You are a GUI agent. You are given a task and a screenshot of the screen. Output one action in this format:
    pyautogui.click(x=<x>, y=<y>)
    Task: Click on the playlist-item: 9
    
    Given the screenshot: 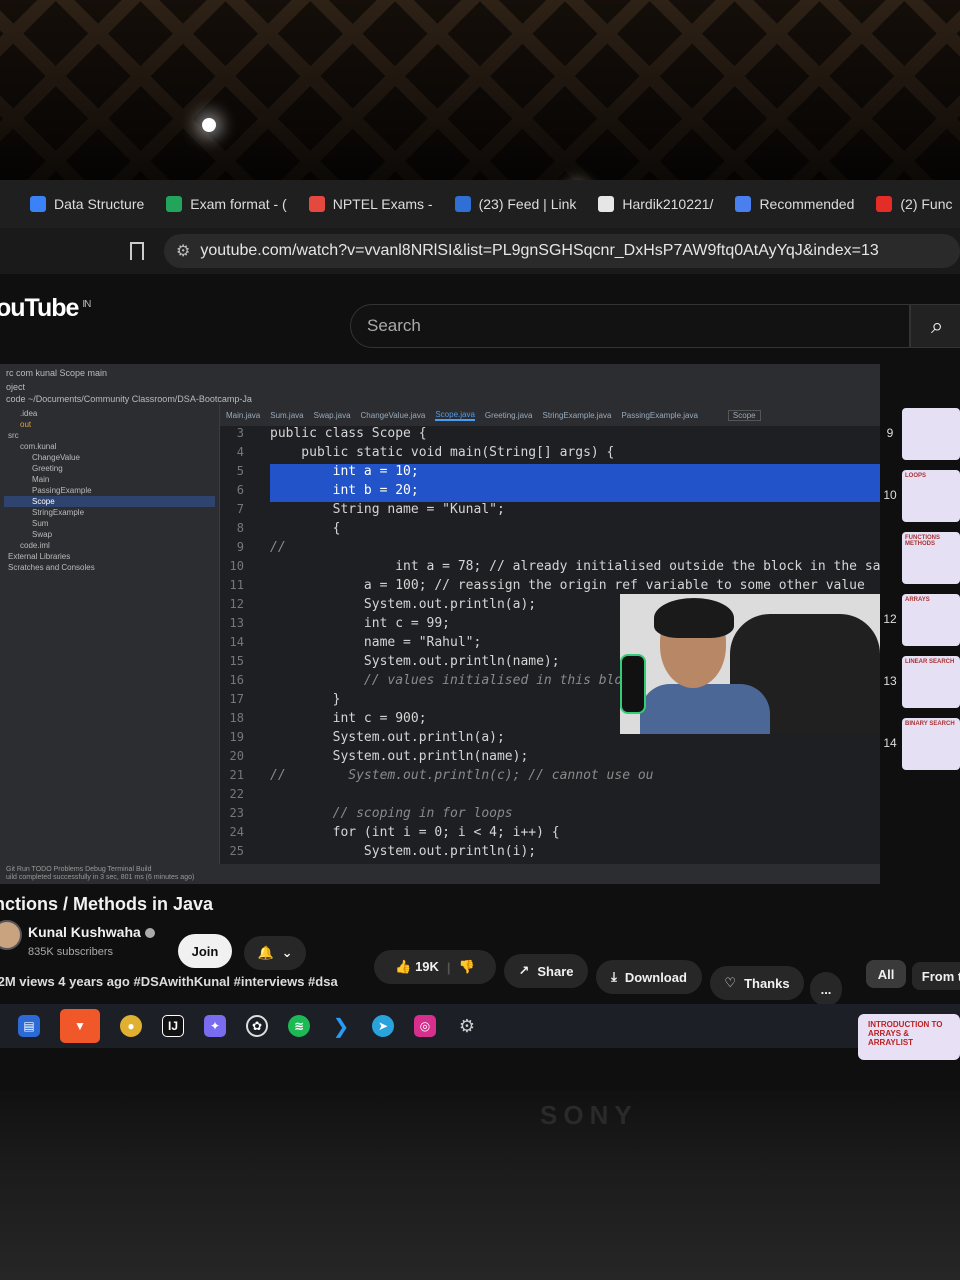 What is the action you would take?
    pyautogui.click(x=920, y=434)
    